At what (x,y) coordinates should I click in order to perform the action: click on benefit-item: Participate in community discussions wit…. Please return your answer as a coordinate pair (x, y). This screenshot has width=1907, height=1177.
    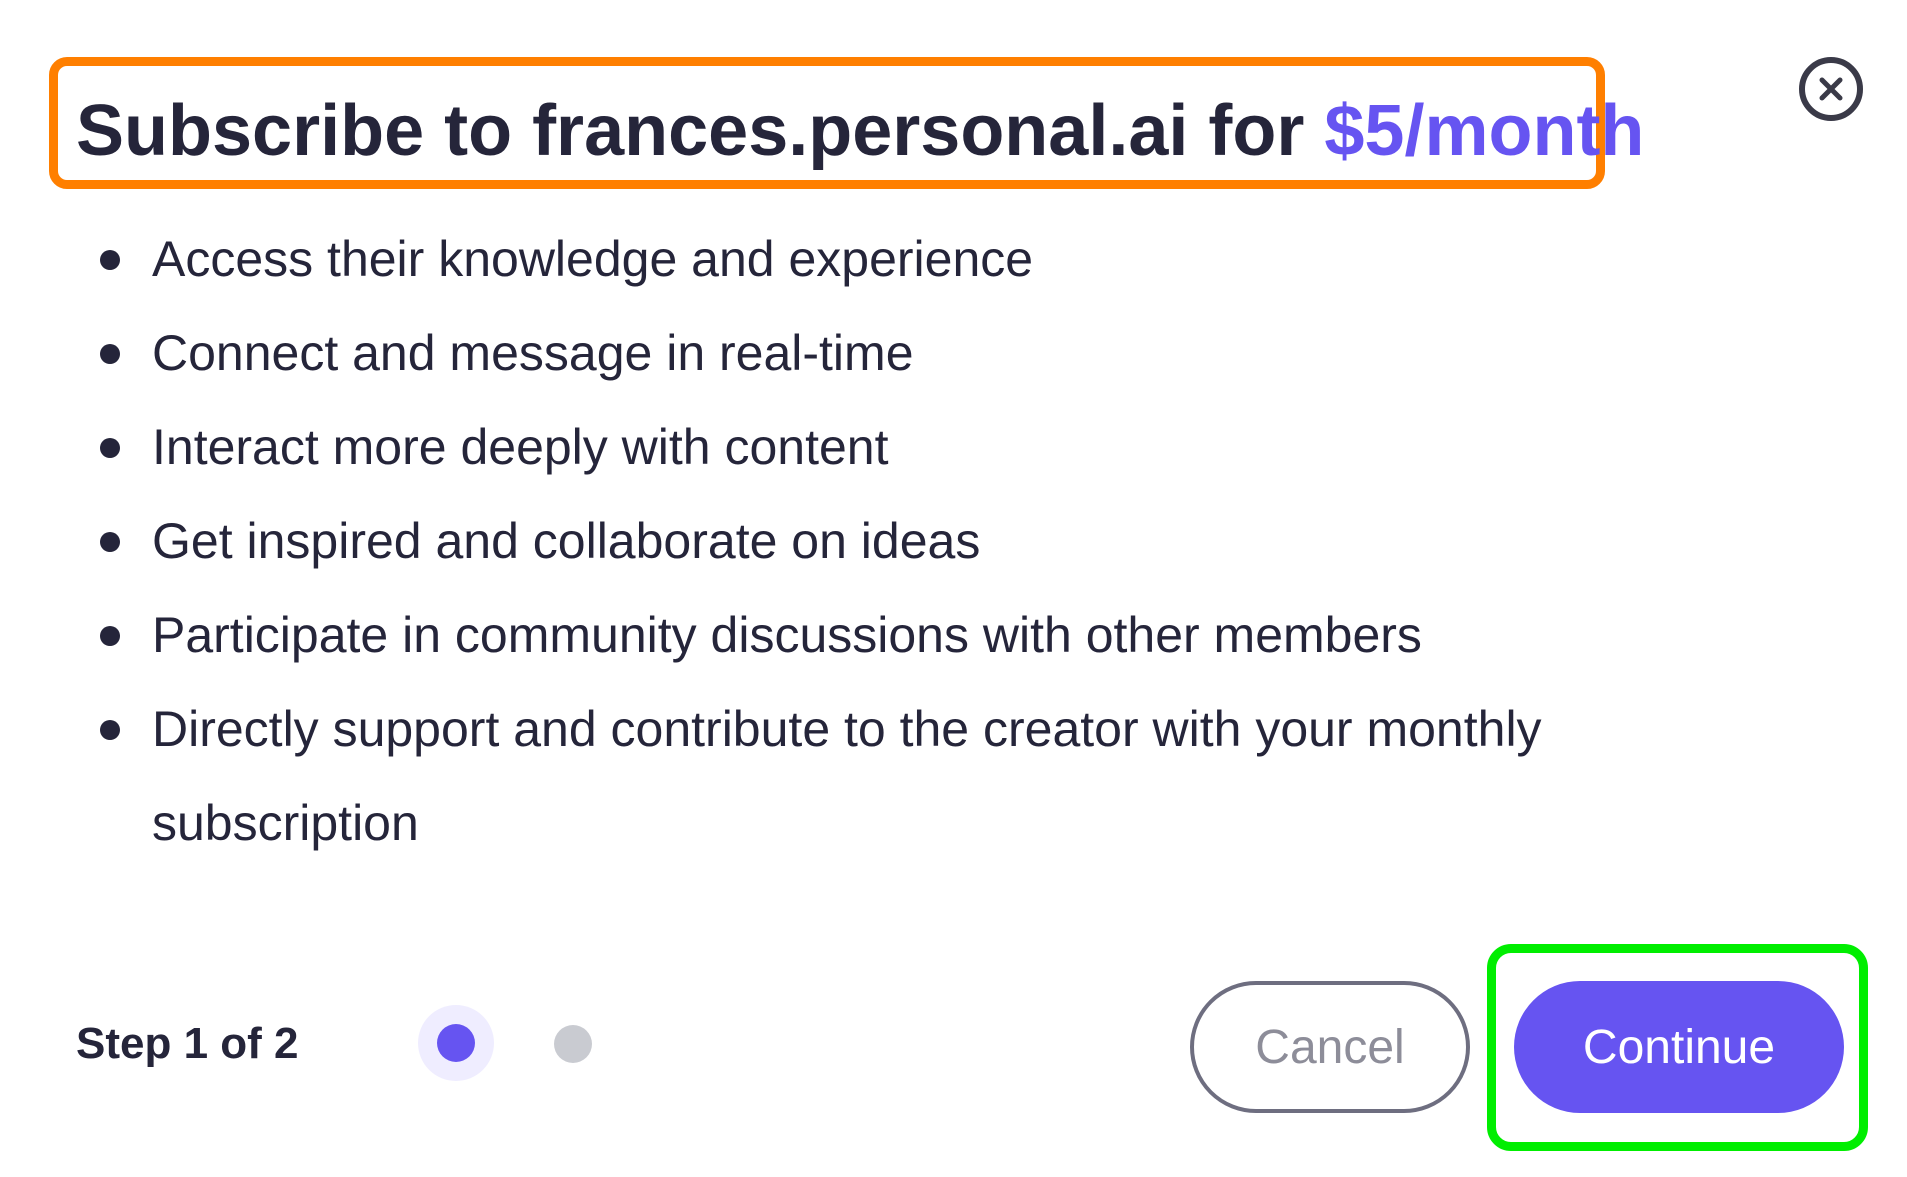
    Looking at the image, I should click on (926, 635).